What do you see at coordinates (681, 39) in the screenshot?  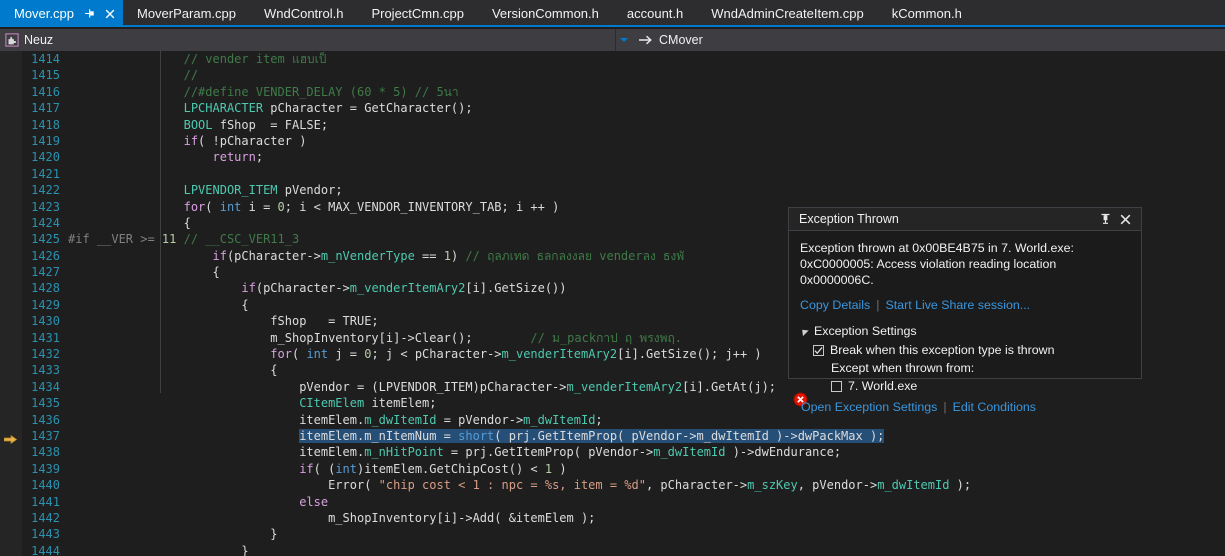 I see `member-name: CMover` at bounding box center [681, 39].